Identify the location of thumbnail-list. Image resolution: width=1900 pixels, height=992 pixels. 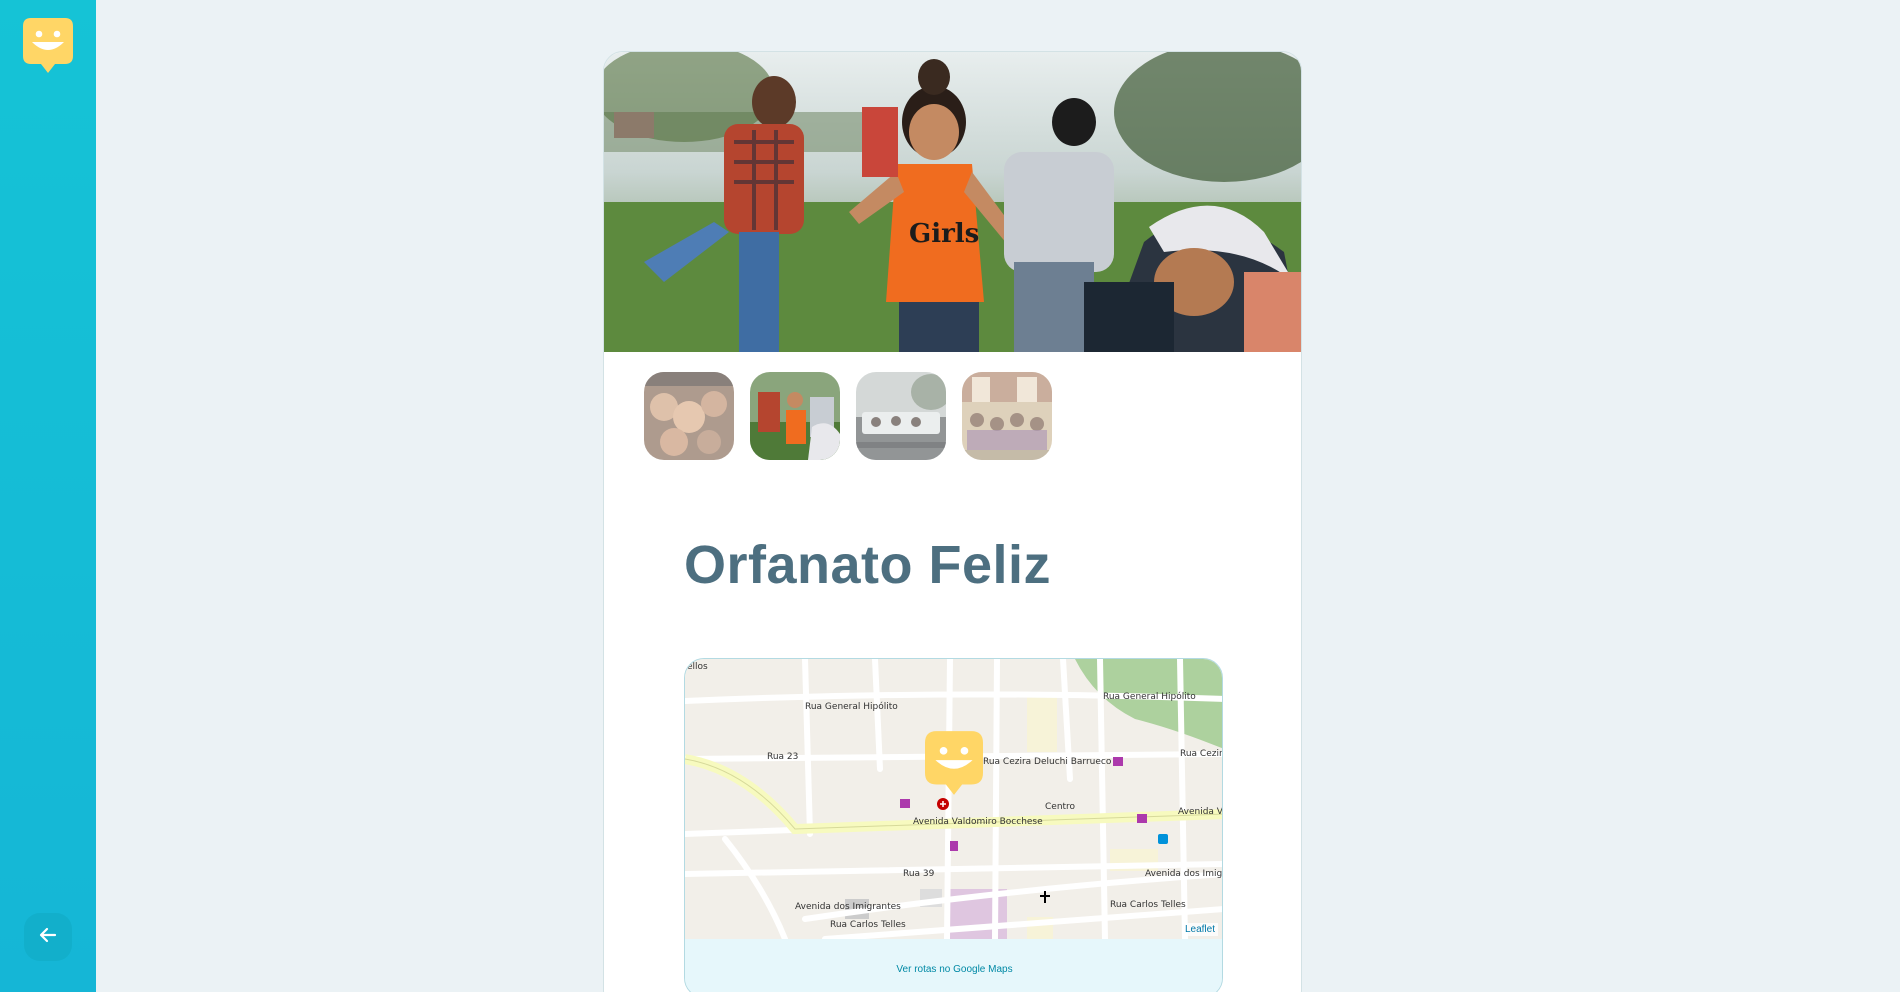
(848, 416).